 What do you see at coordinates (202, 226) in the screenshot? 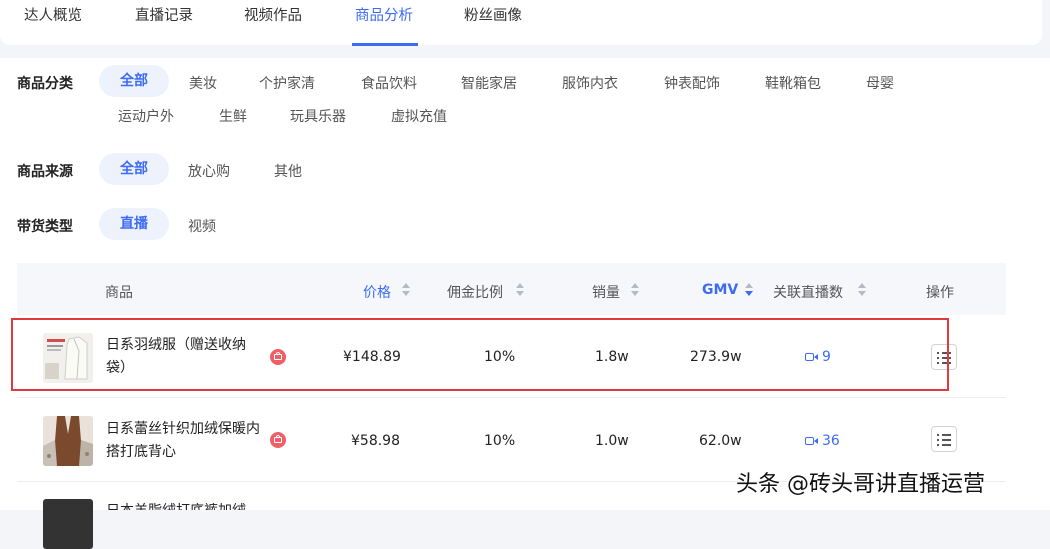
I see `type-chip-video: 视频` at bounding box center [202, 226].